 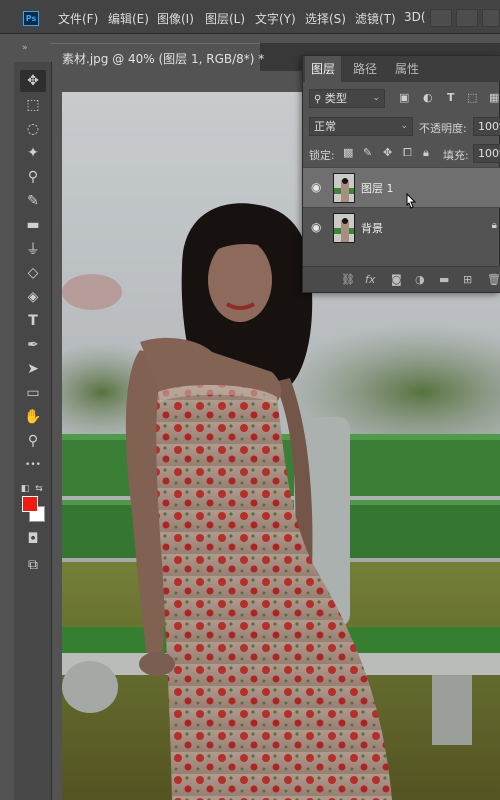 What do you see at coordinates (33, 297) in the screenshot?
I see `paint-bucket-tool-icon: ◈` at bounding box center [33, 297].